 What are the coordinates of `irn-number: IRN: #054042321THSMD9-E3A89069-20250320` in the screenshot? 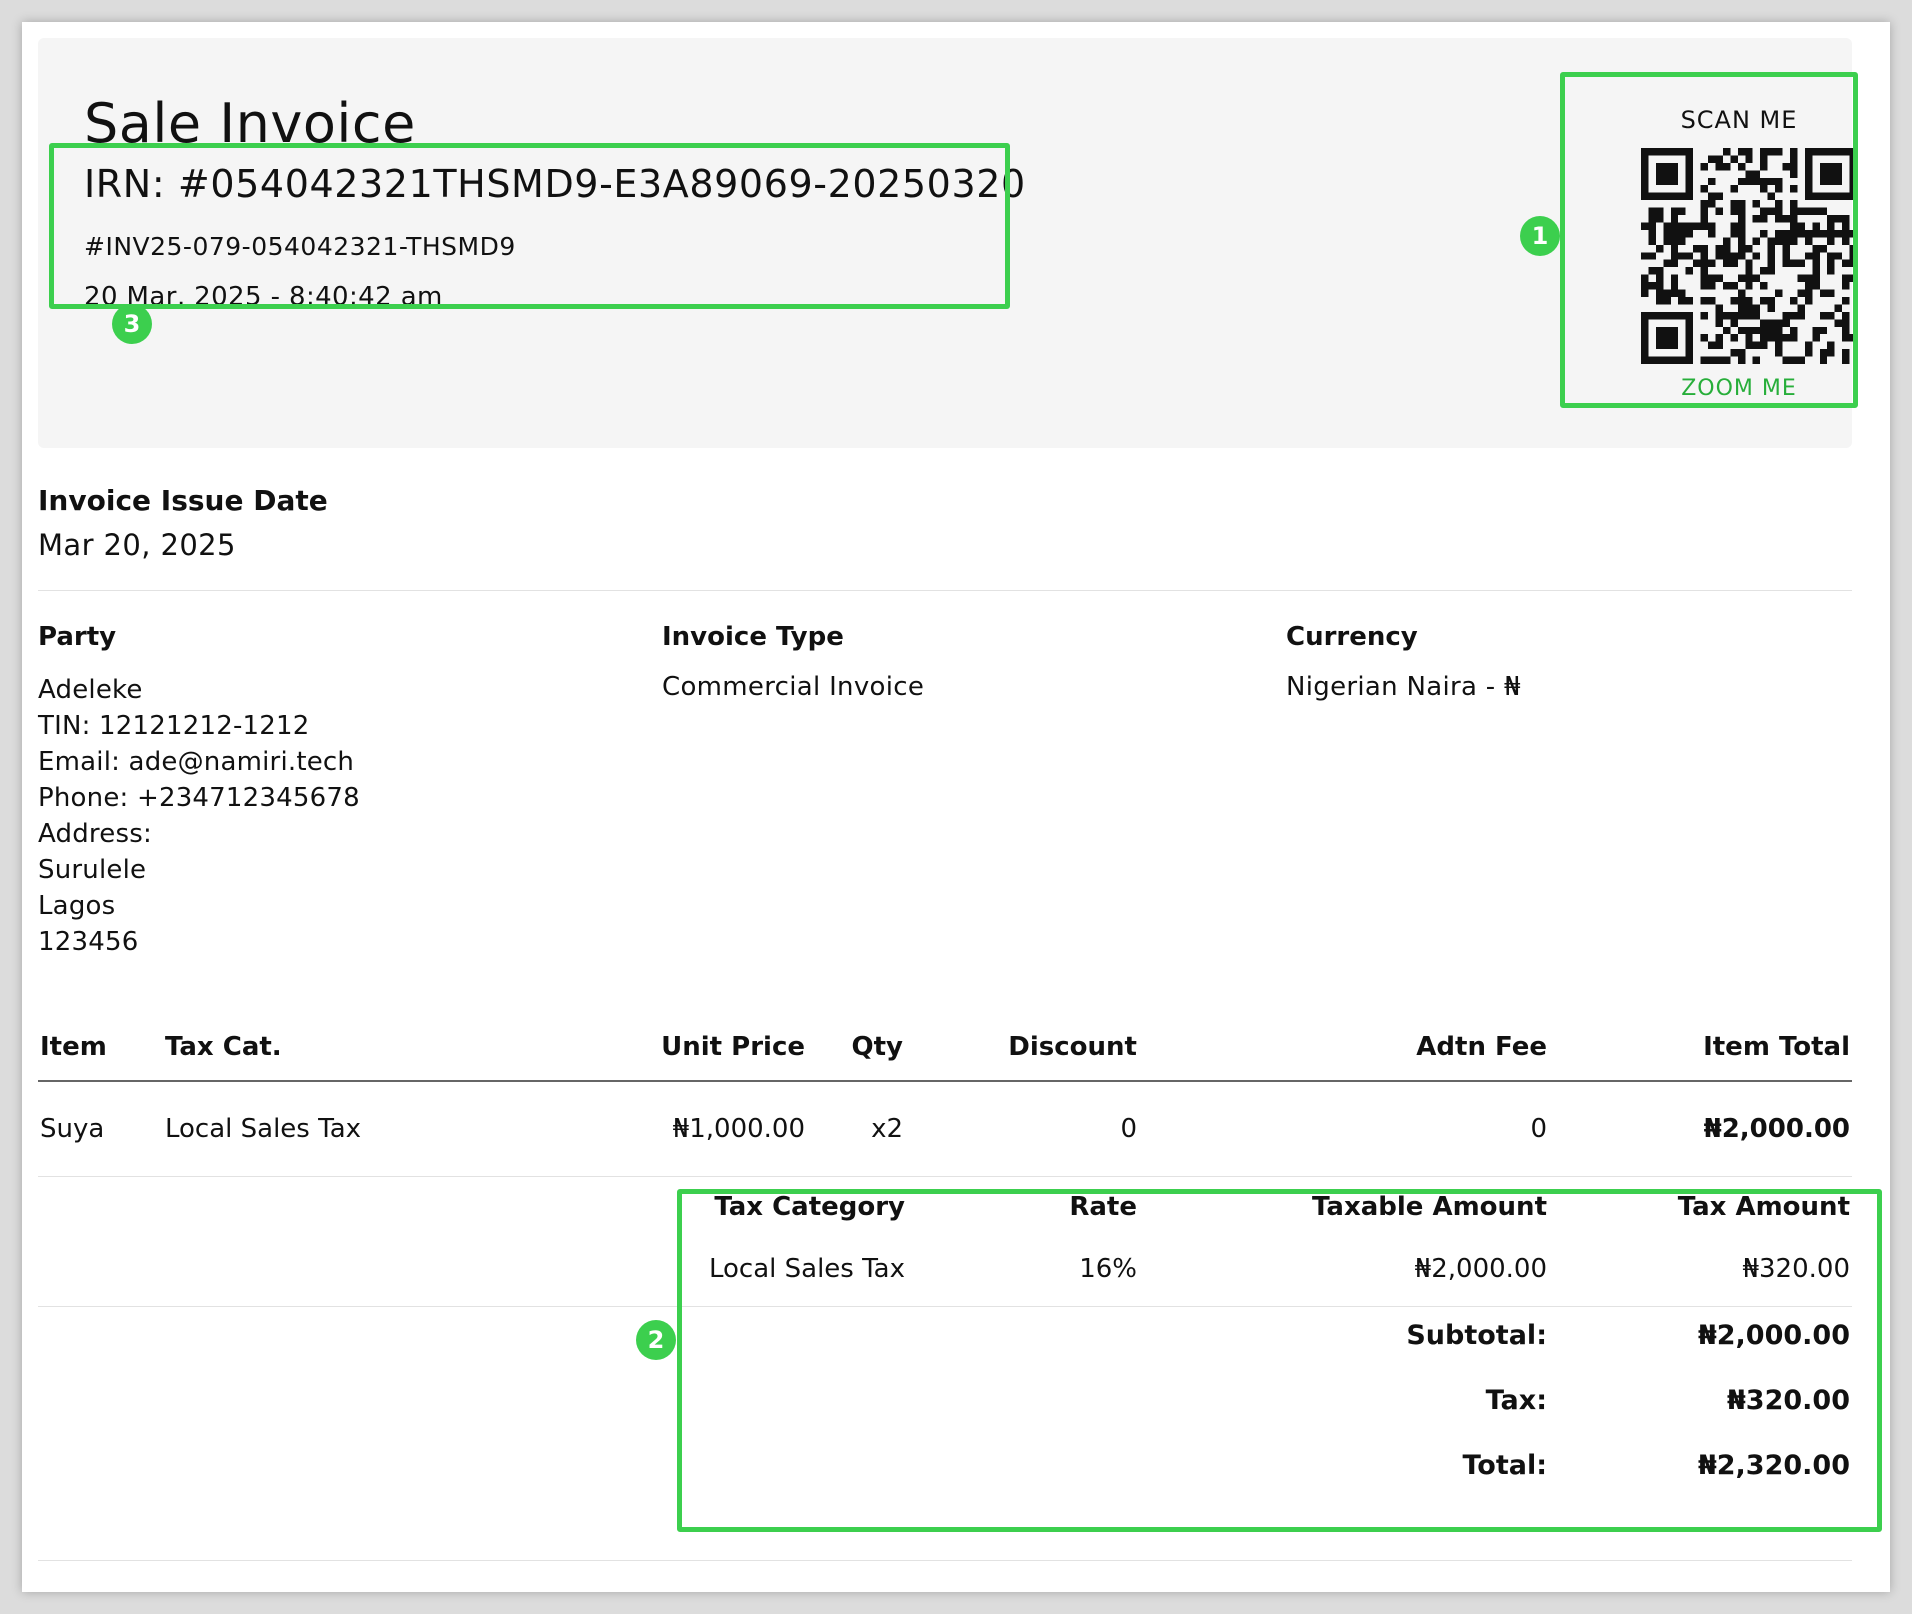 It's located at (555, 184).